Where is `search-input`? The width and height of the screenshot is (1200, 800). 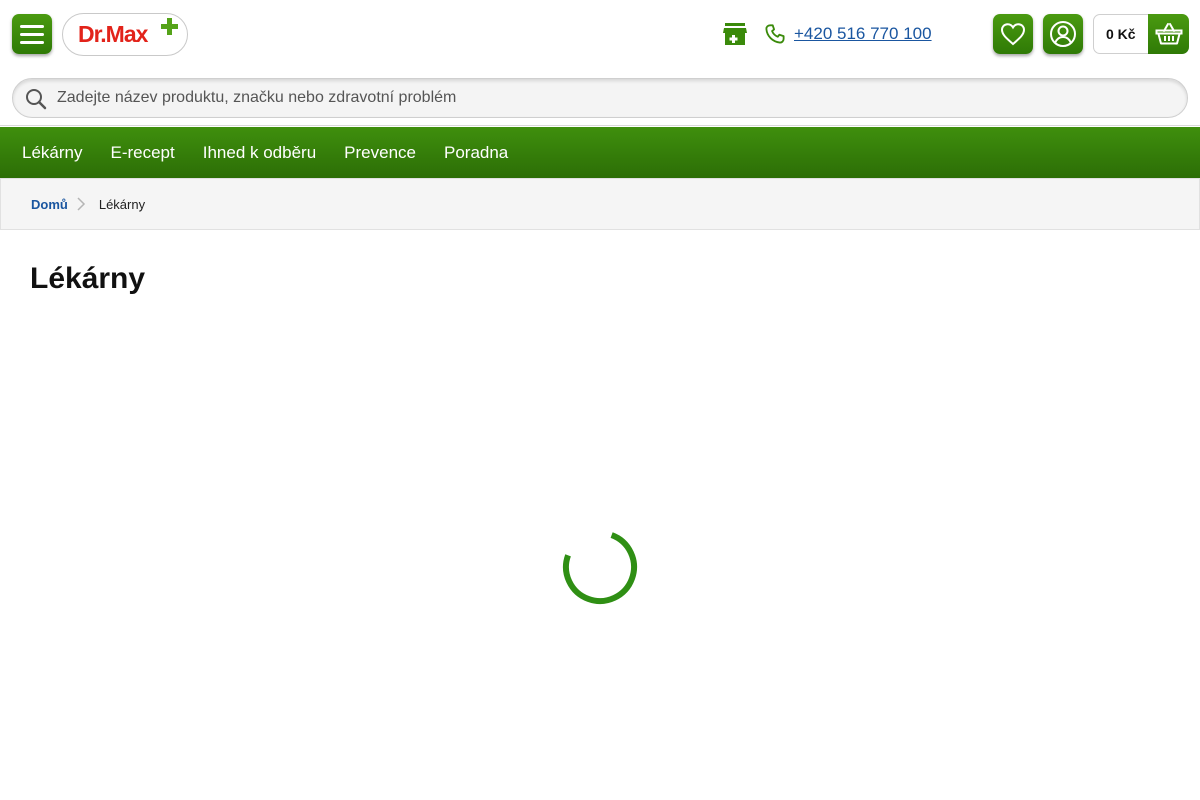
search-input is located at coordinates (612, 98).